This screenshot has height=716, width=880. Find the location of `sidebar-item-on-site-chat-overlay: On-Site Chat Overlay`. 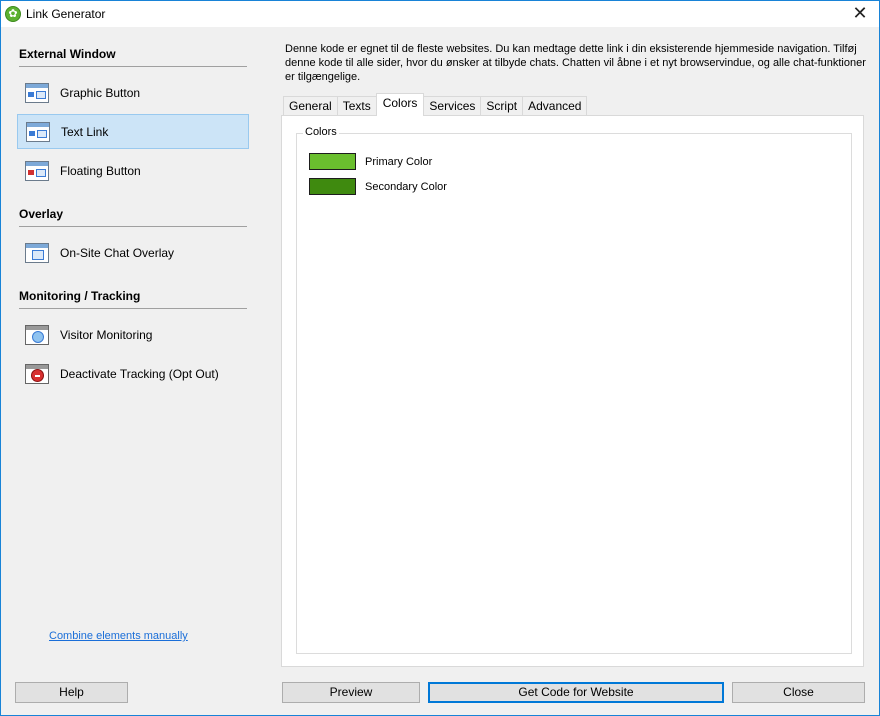

sidebar-item-on-site-chat-overlay: On-Site Chat Overlay is located at coordinates (133, 252).